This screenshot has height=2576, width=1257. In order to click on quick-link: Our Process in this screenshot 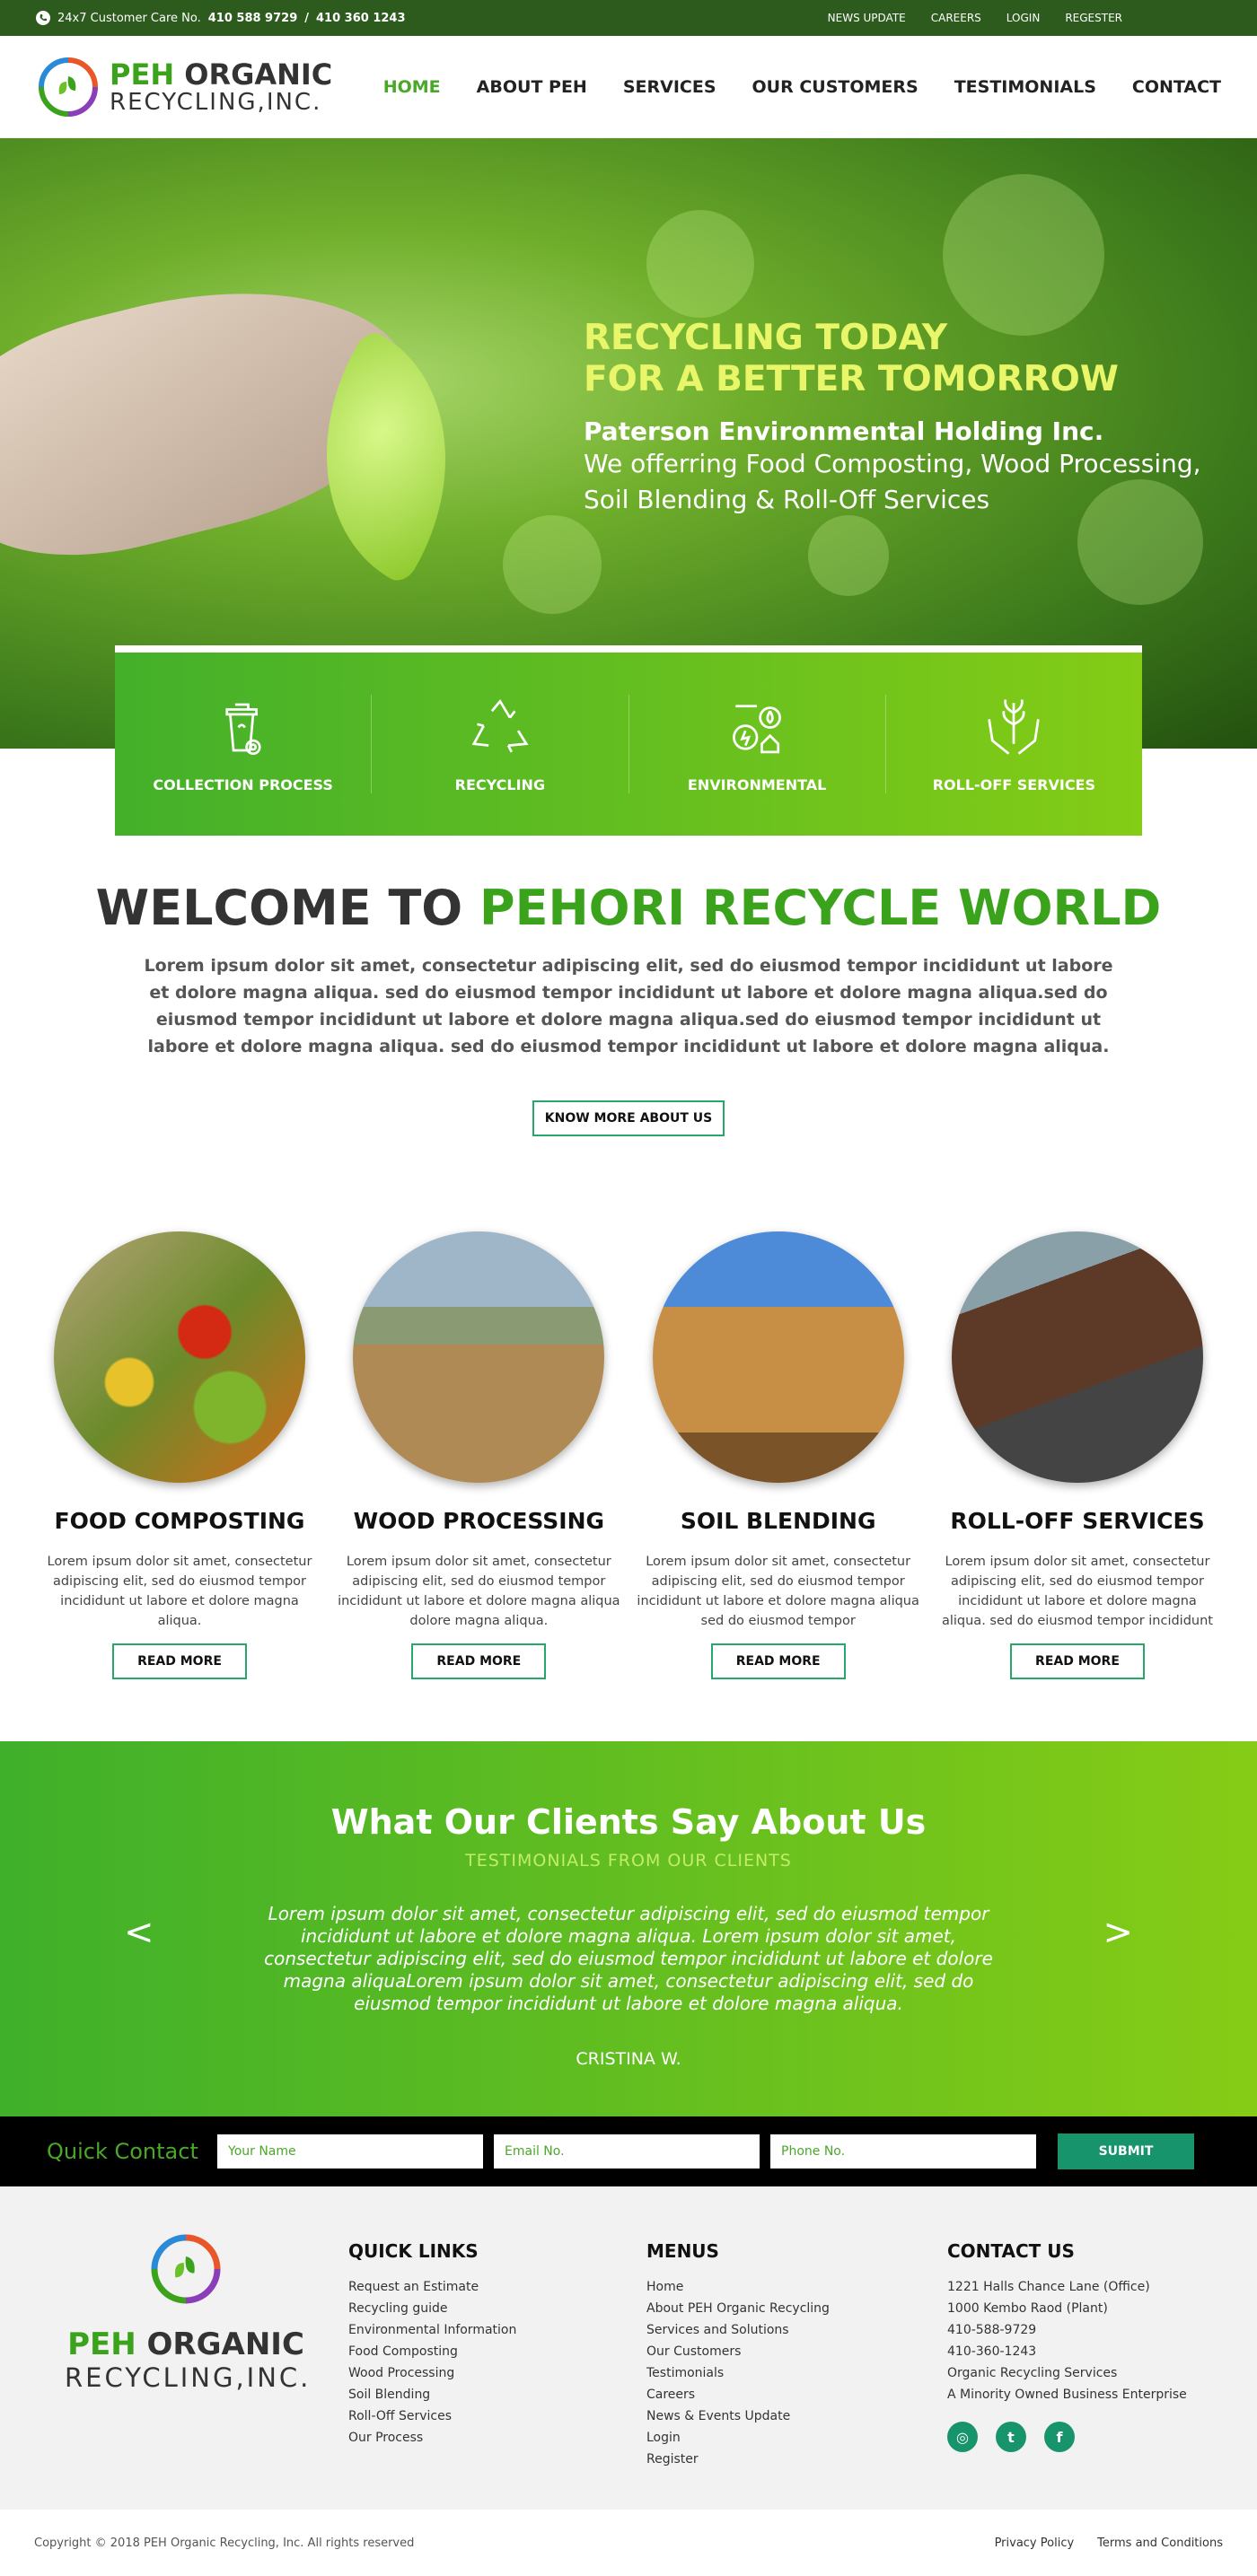, I will do `click(432, 2438)`.